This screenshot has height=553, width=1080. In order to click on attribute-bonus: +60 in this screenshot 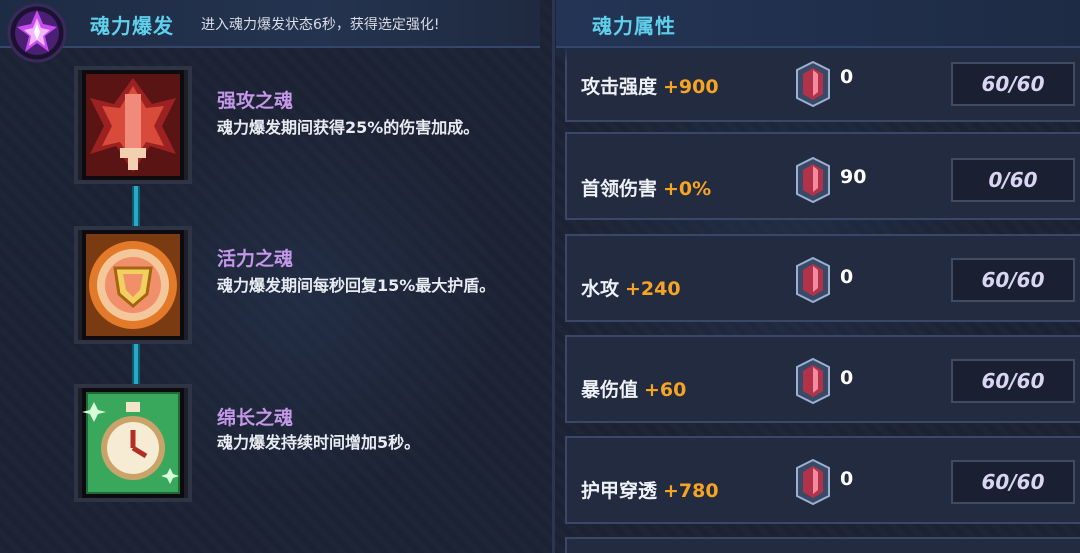, I will do `click(665, 390)`.